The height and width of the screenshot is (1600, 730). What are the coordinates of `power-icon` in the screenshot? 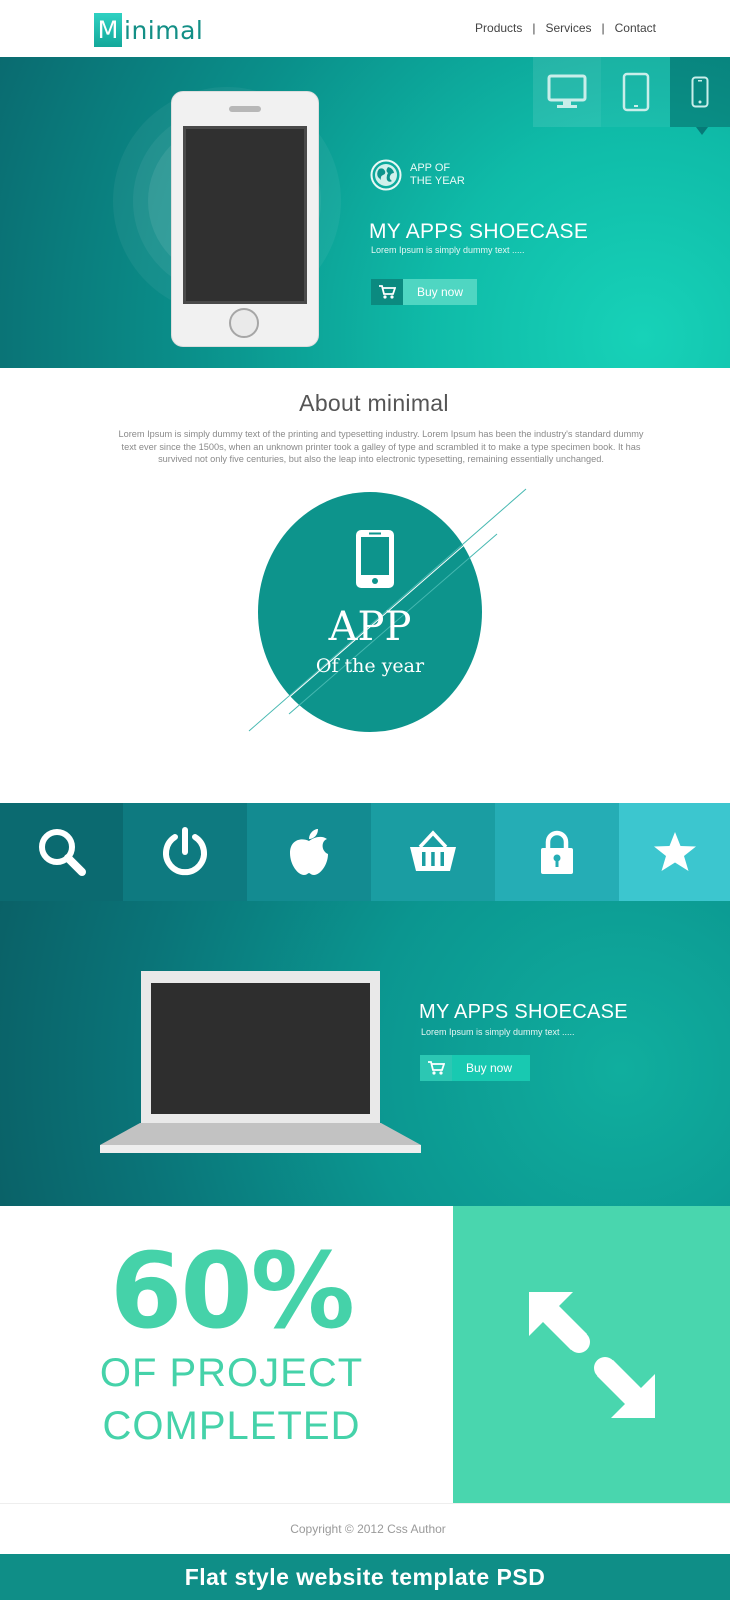 It's located at (185, 851).